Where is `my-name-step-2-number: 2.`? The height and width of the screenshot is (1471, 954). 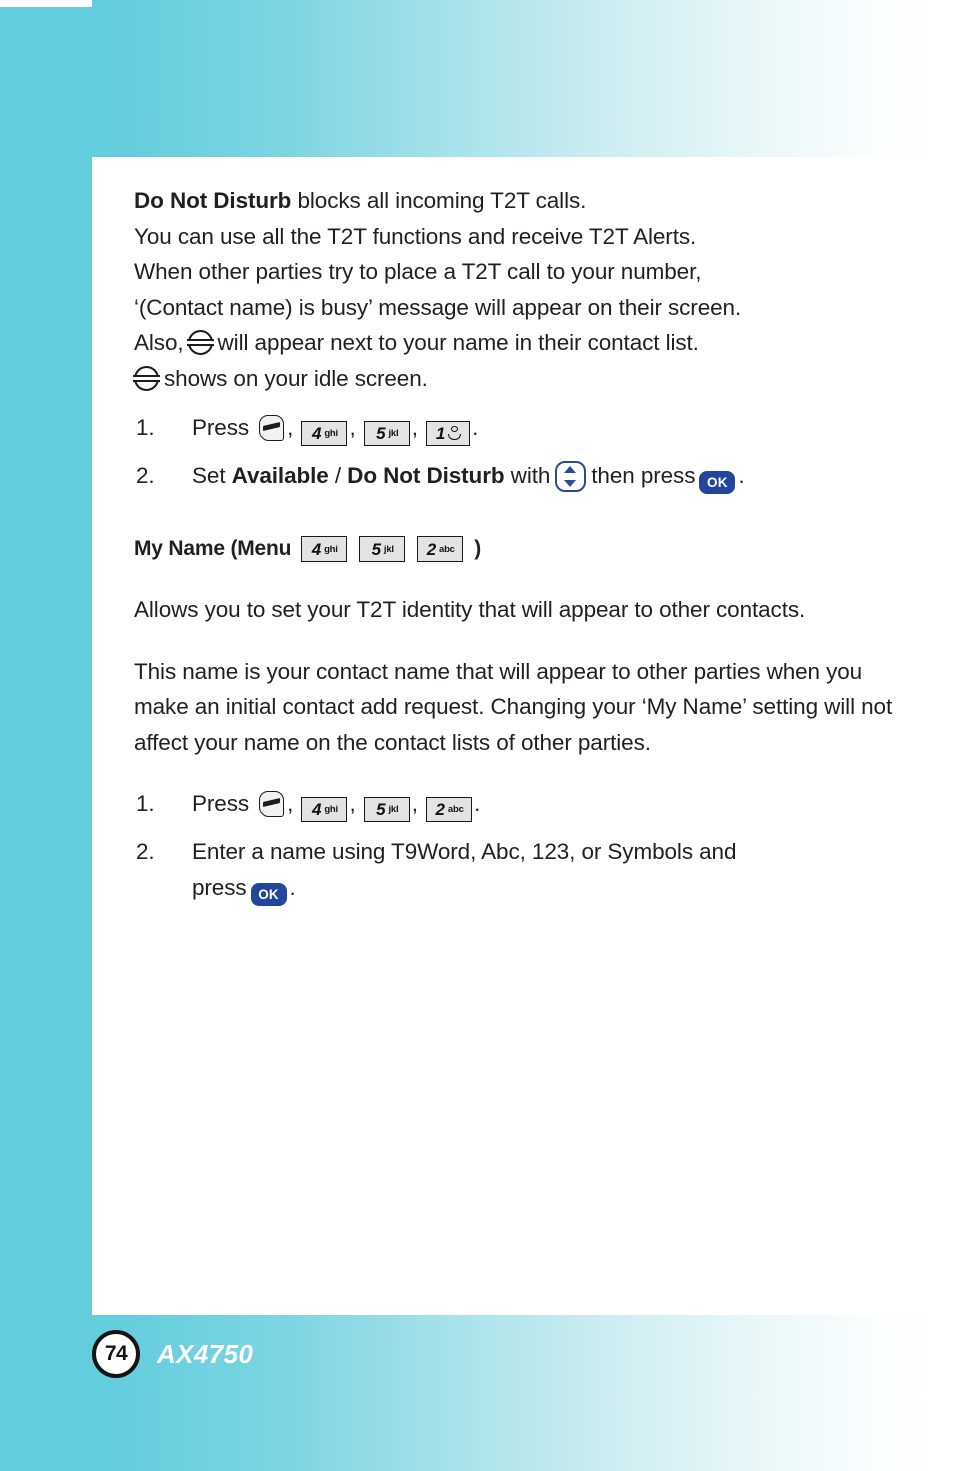
my-name-step-2-number: 2. is located at coordinates (145, 852).